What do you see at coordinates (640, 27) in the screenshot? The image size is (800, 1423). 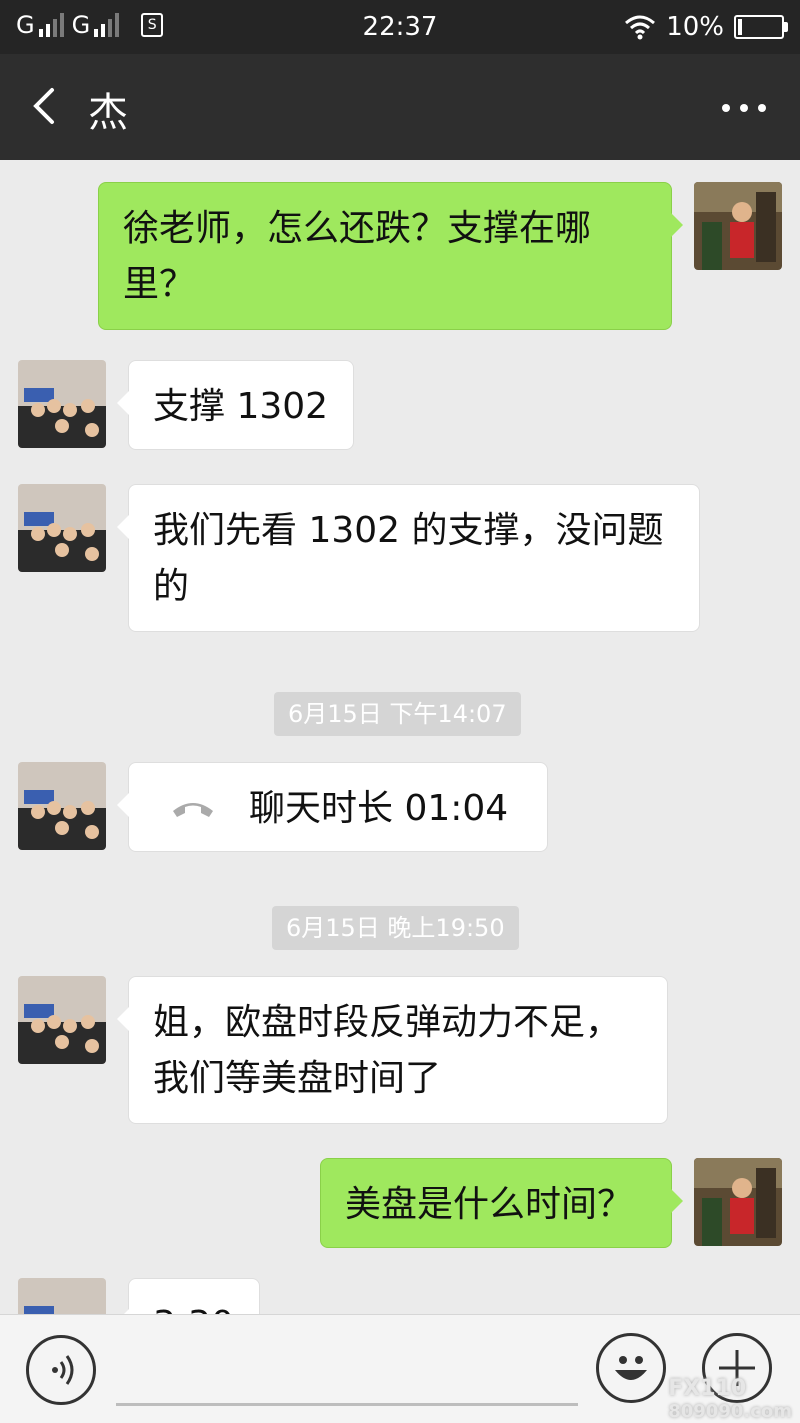 I see `wifi-icon` at bounding box center [640, 27].